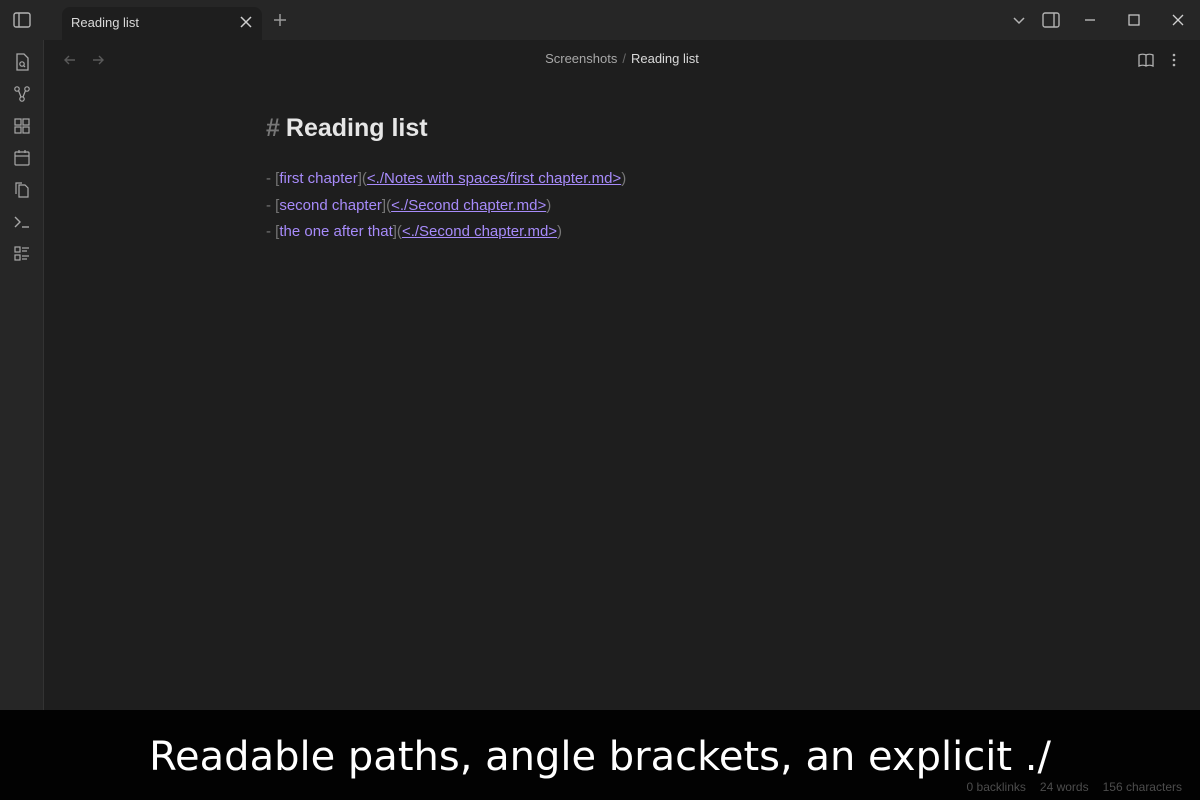  I want to click on status-characters: 156 characters, so click(1142, 787).